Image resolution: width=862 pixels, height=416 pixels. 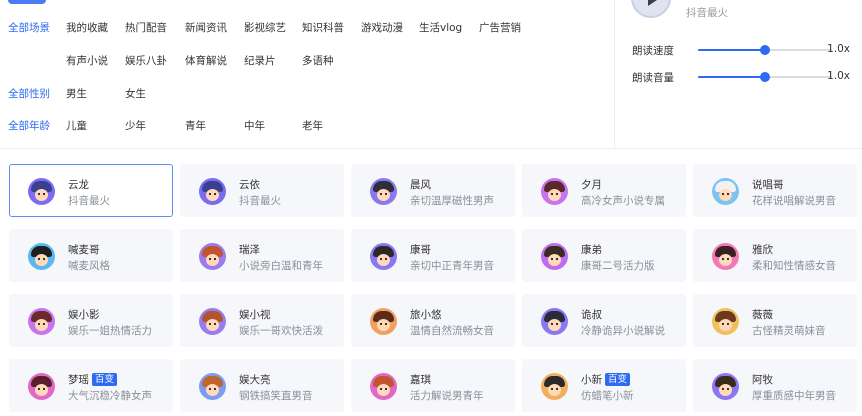 I want to click on filter-scene-item: 生活vlog, so click(x=440, y=27).